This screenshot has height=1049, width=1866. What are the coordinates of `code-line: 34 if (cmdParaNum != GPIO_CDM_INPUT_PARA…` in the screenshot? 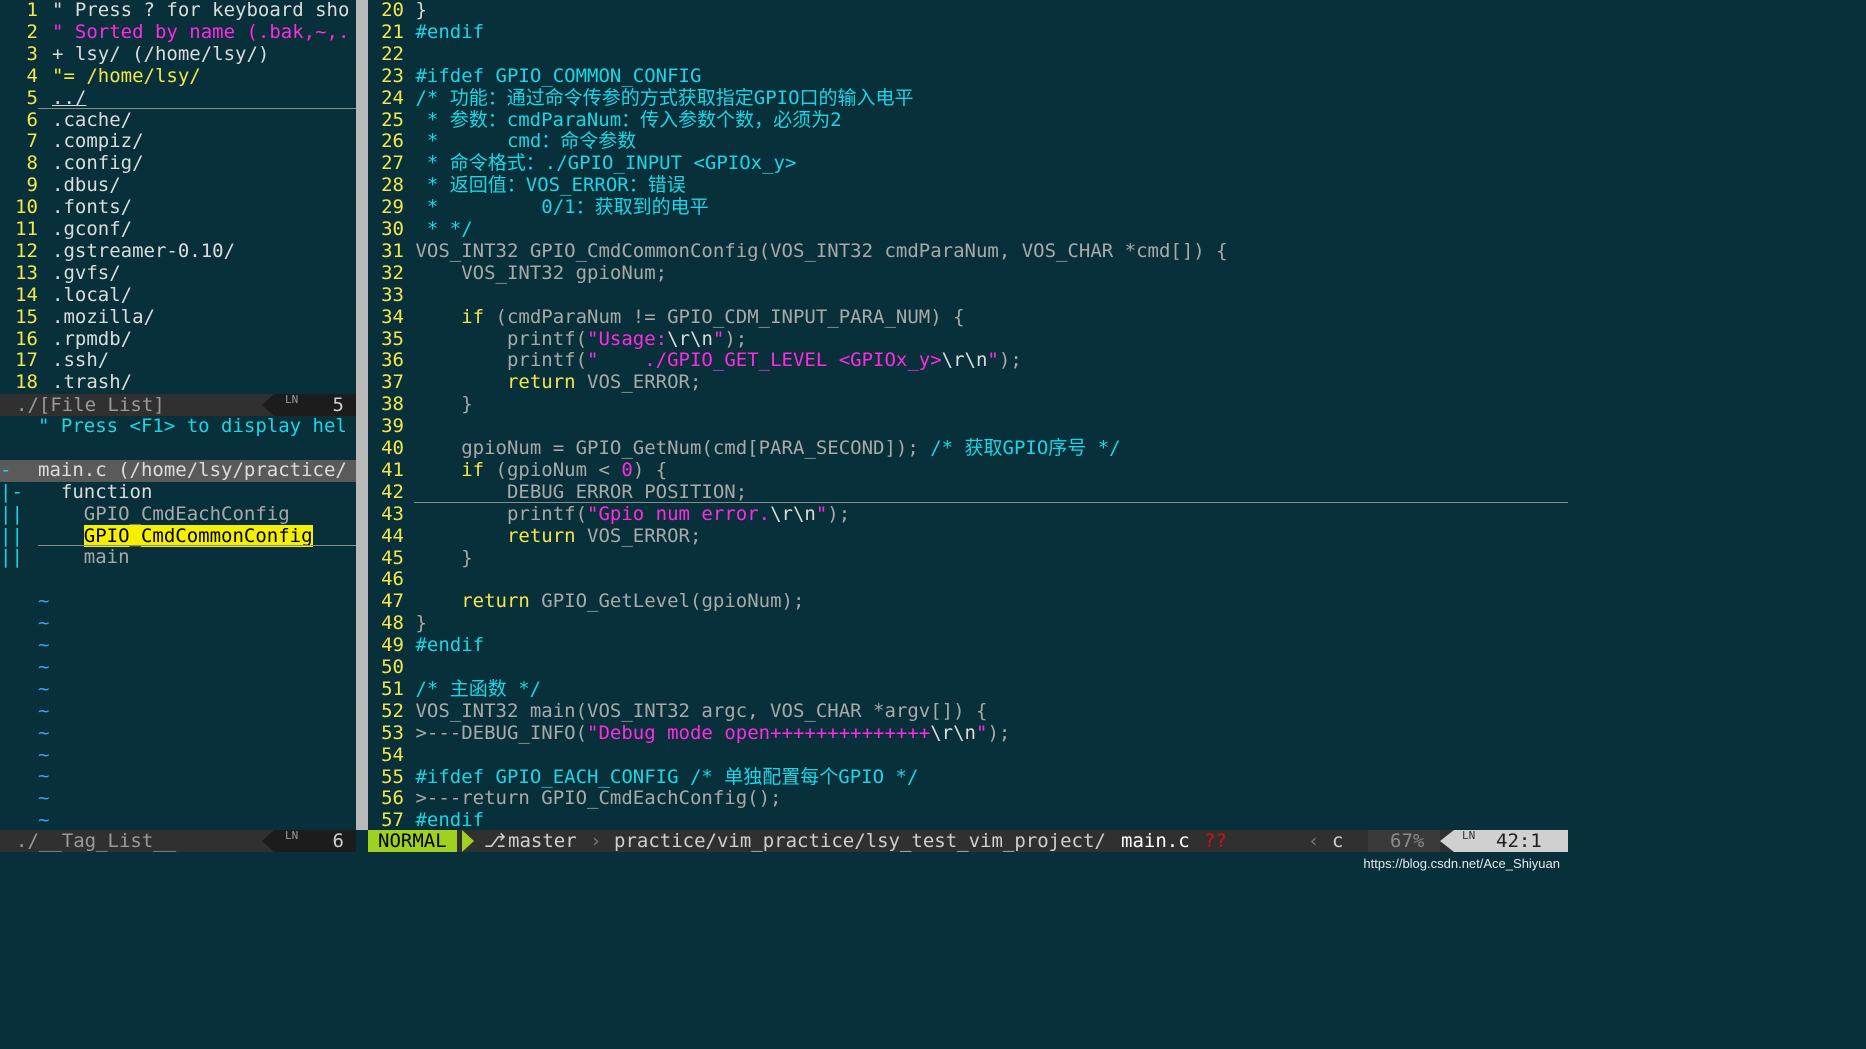 It's located at (666, 317).